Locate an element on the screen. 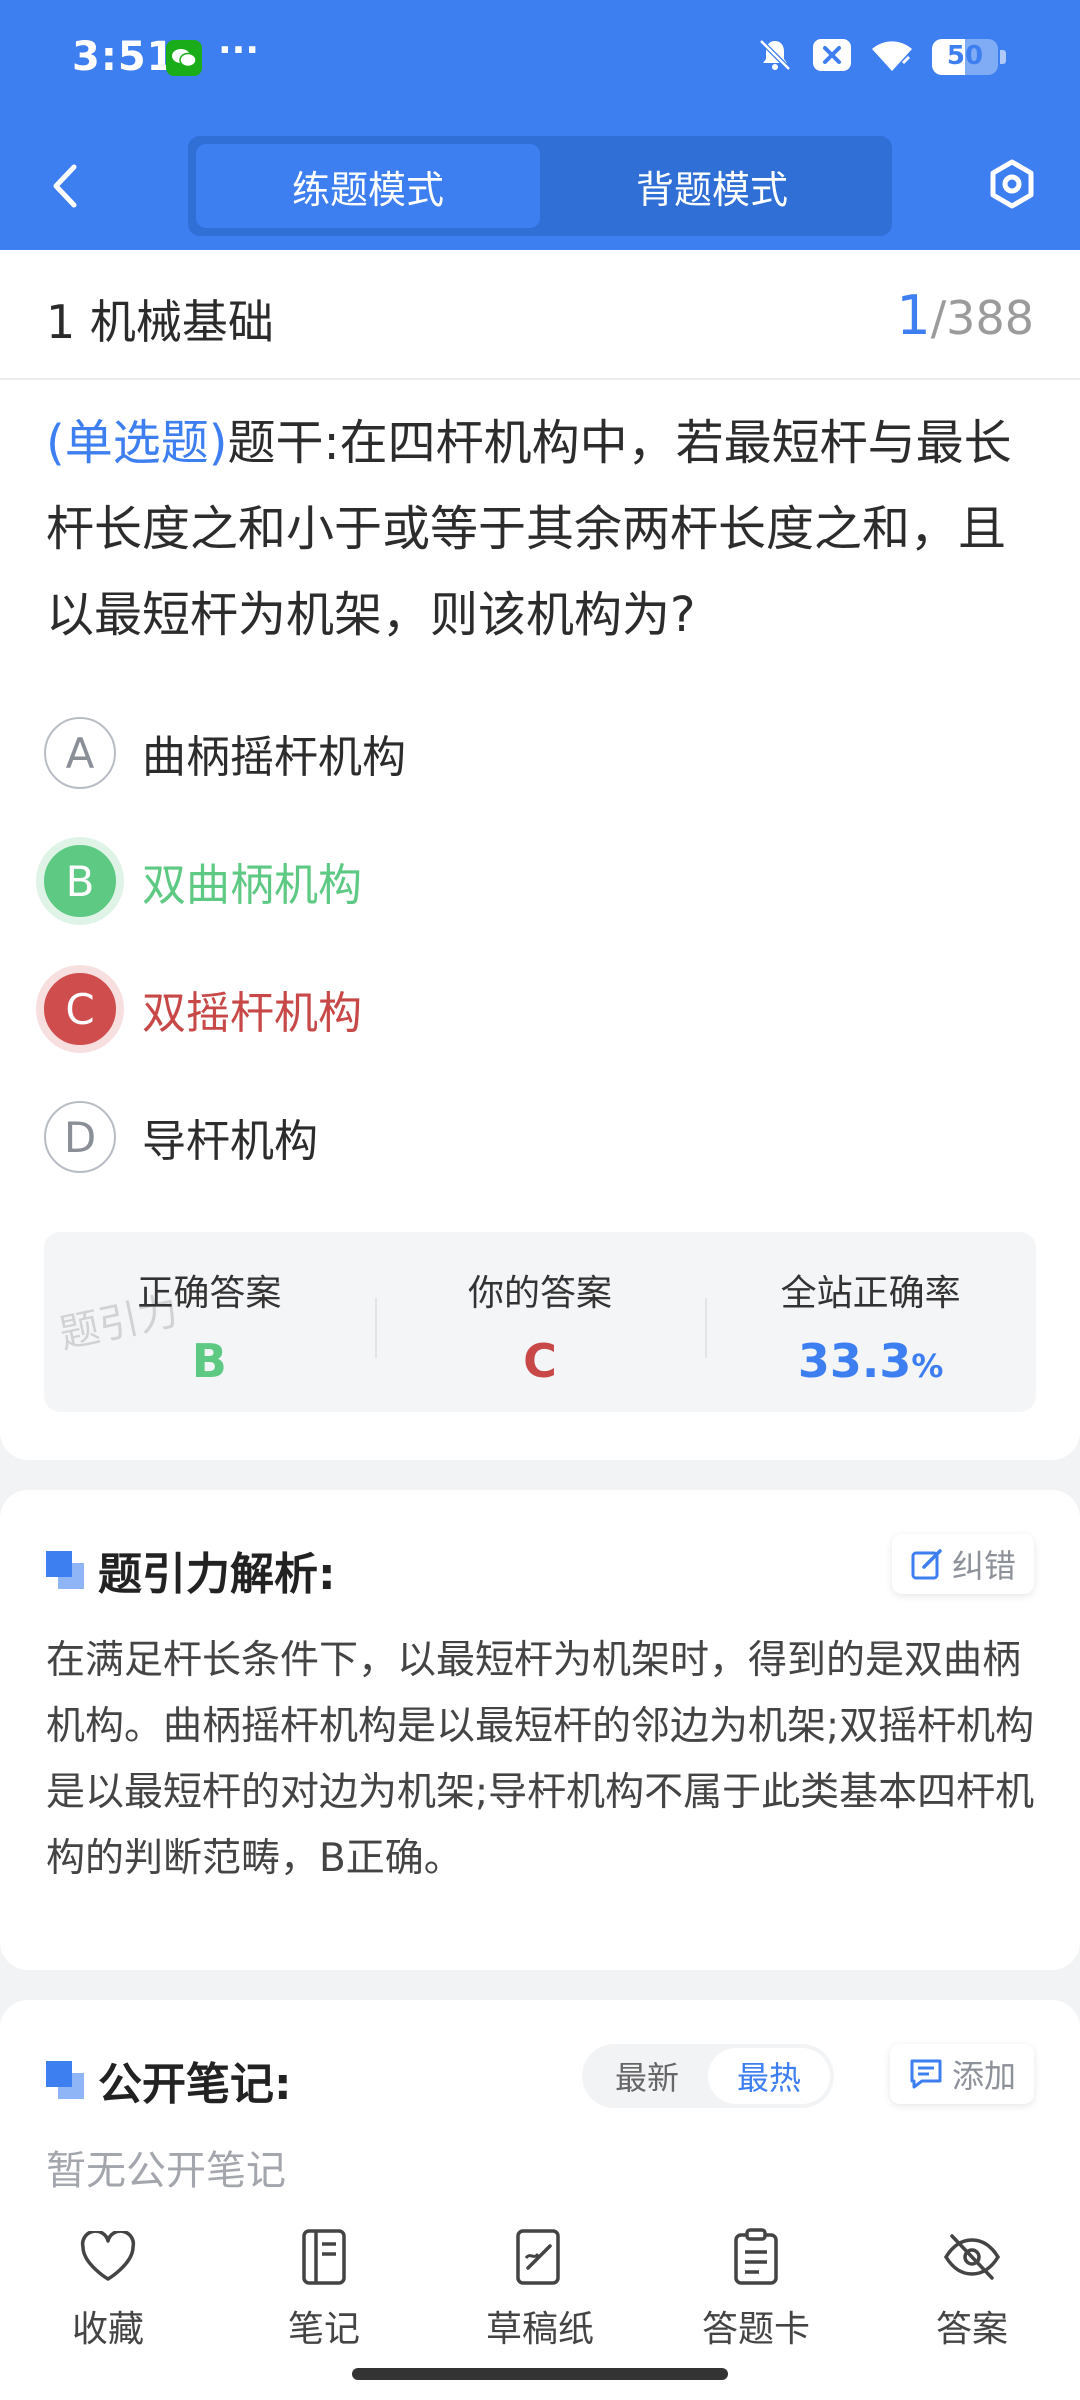 The image size is (1080, 2400). answer-summary: 题引力 正确答案 B 你的答案 C 全站正确率 33.3% is located at coordinates (540, 1322).